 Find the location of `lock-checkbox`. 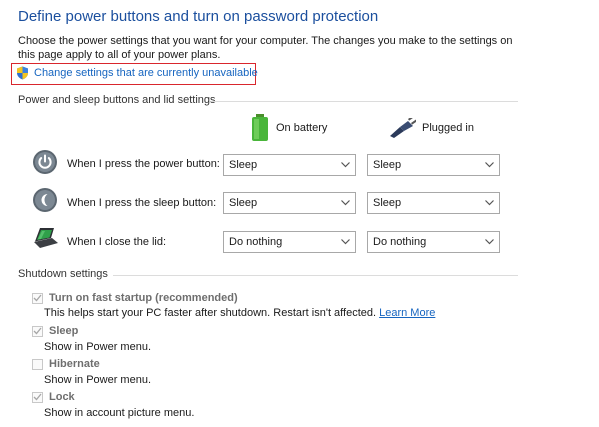

lock-checkbox is located at coordinates (37, 397).